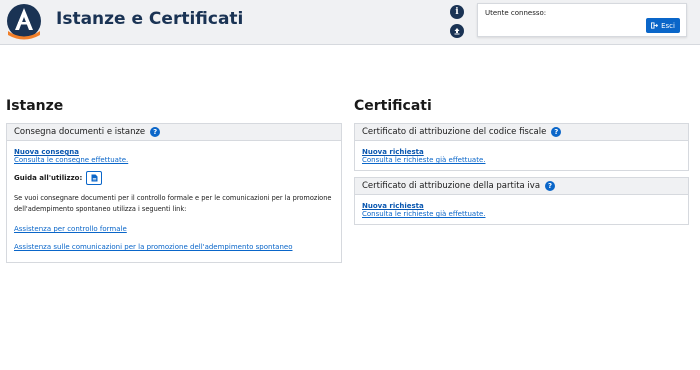 The width and height of the screenshot is (700, 370). Describe the element at coordinates (582, 20) in the screenshot. I see `user-panel: Utente connesso: Esci` at that location.